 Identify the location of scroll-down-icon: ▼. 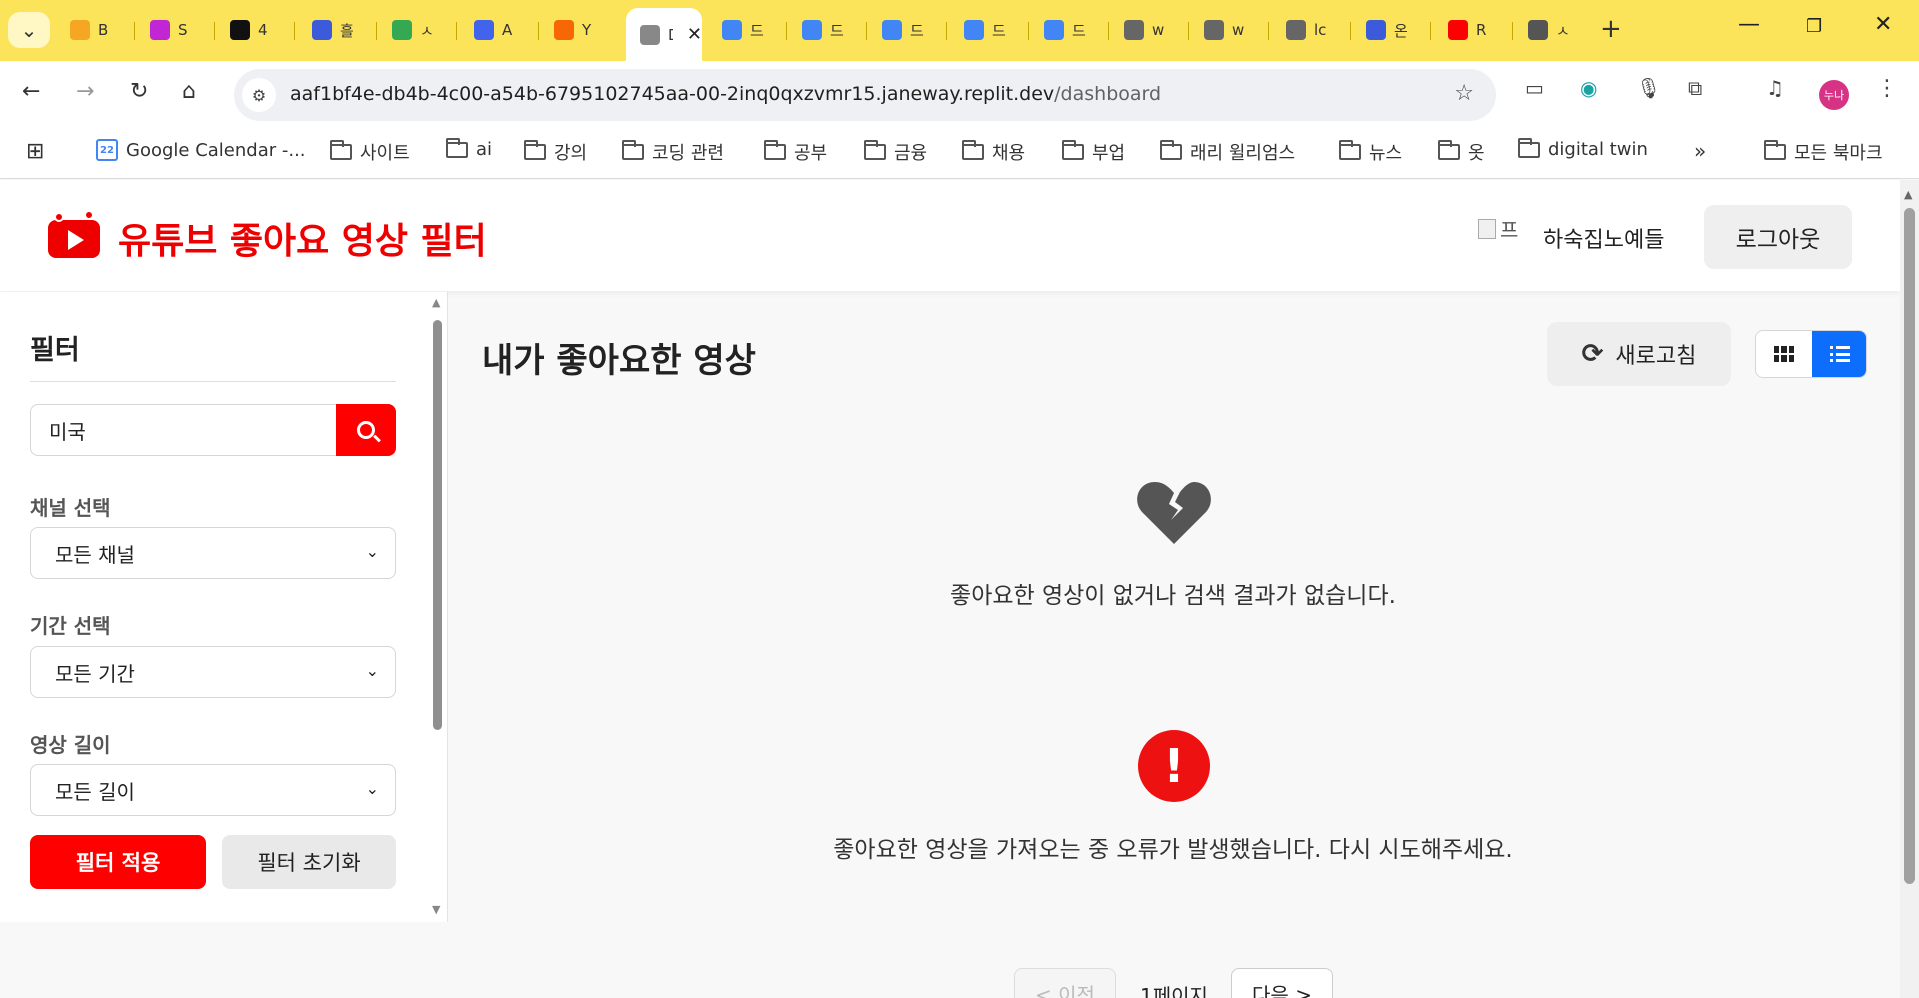
(436, 909).